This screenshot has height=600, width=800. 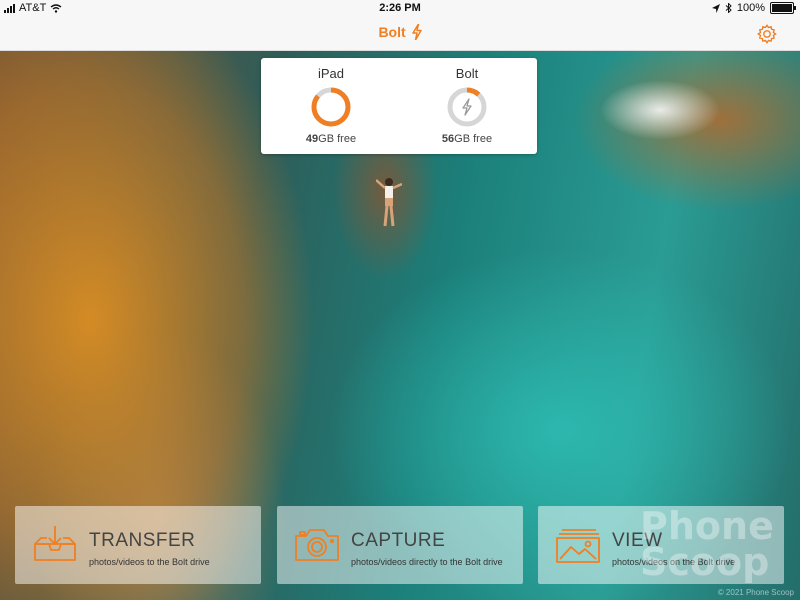 What do you see at coordinates (399, 106) in the screenshot?
I see `storage-card: iPad 49GB free Bolt 56GB free` at bounding box center [399, 106].